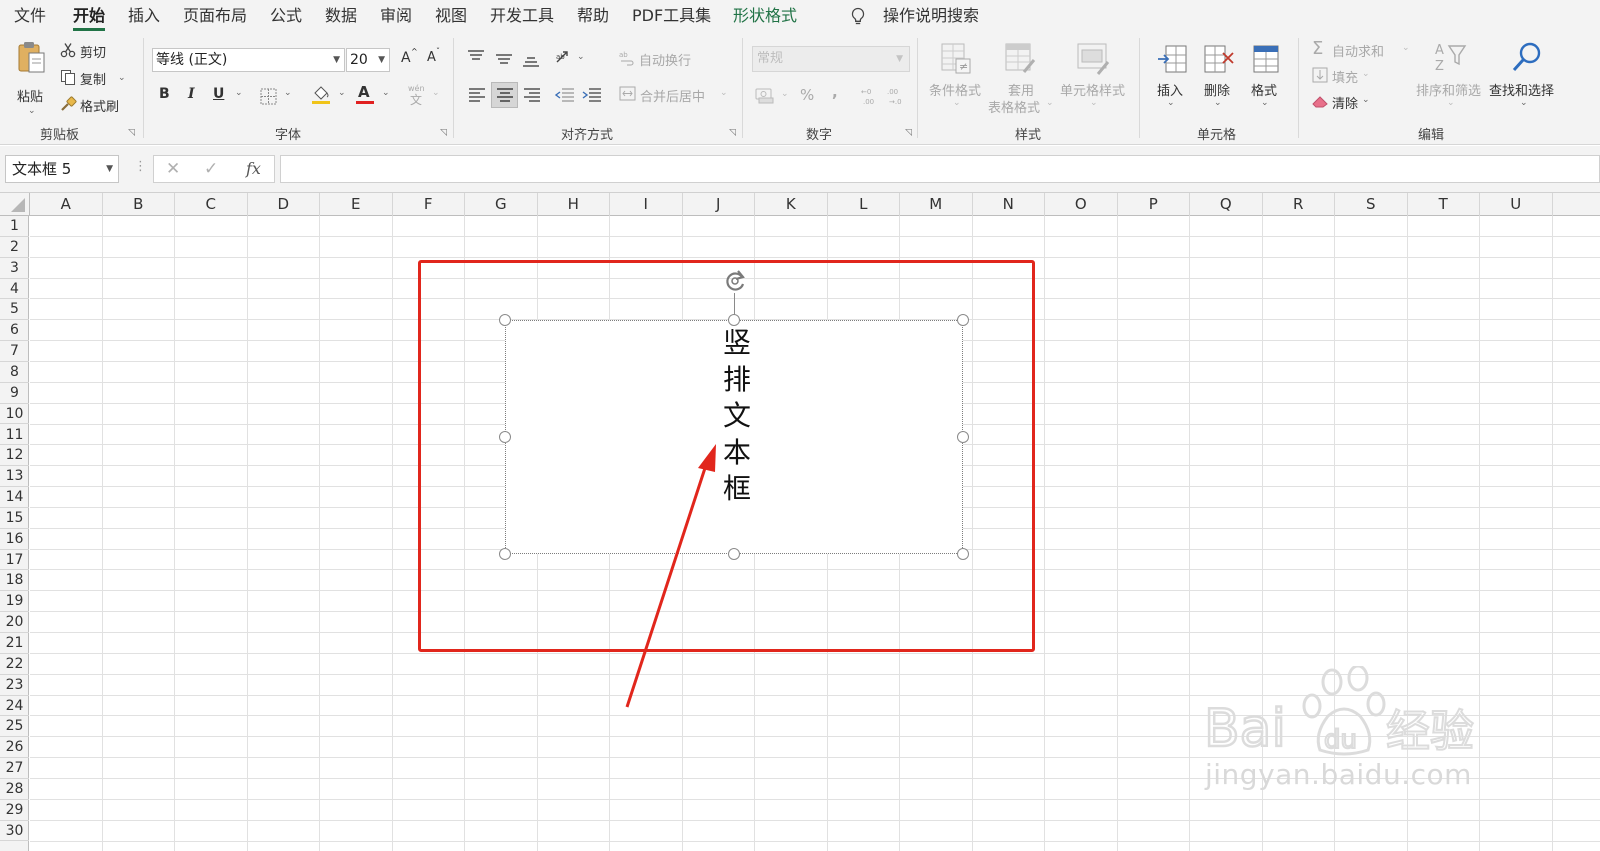 This screenshot has width=1600, height=851. Describe the element at coordinates (1172, 79) in the screenshot. I see `insert-cells-button: 插入 ⌄` at that location.